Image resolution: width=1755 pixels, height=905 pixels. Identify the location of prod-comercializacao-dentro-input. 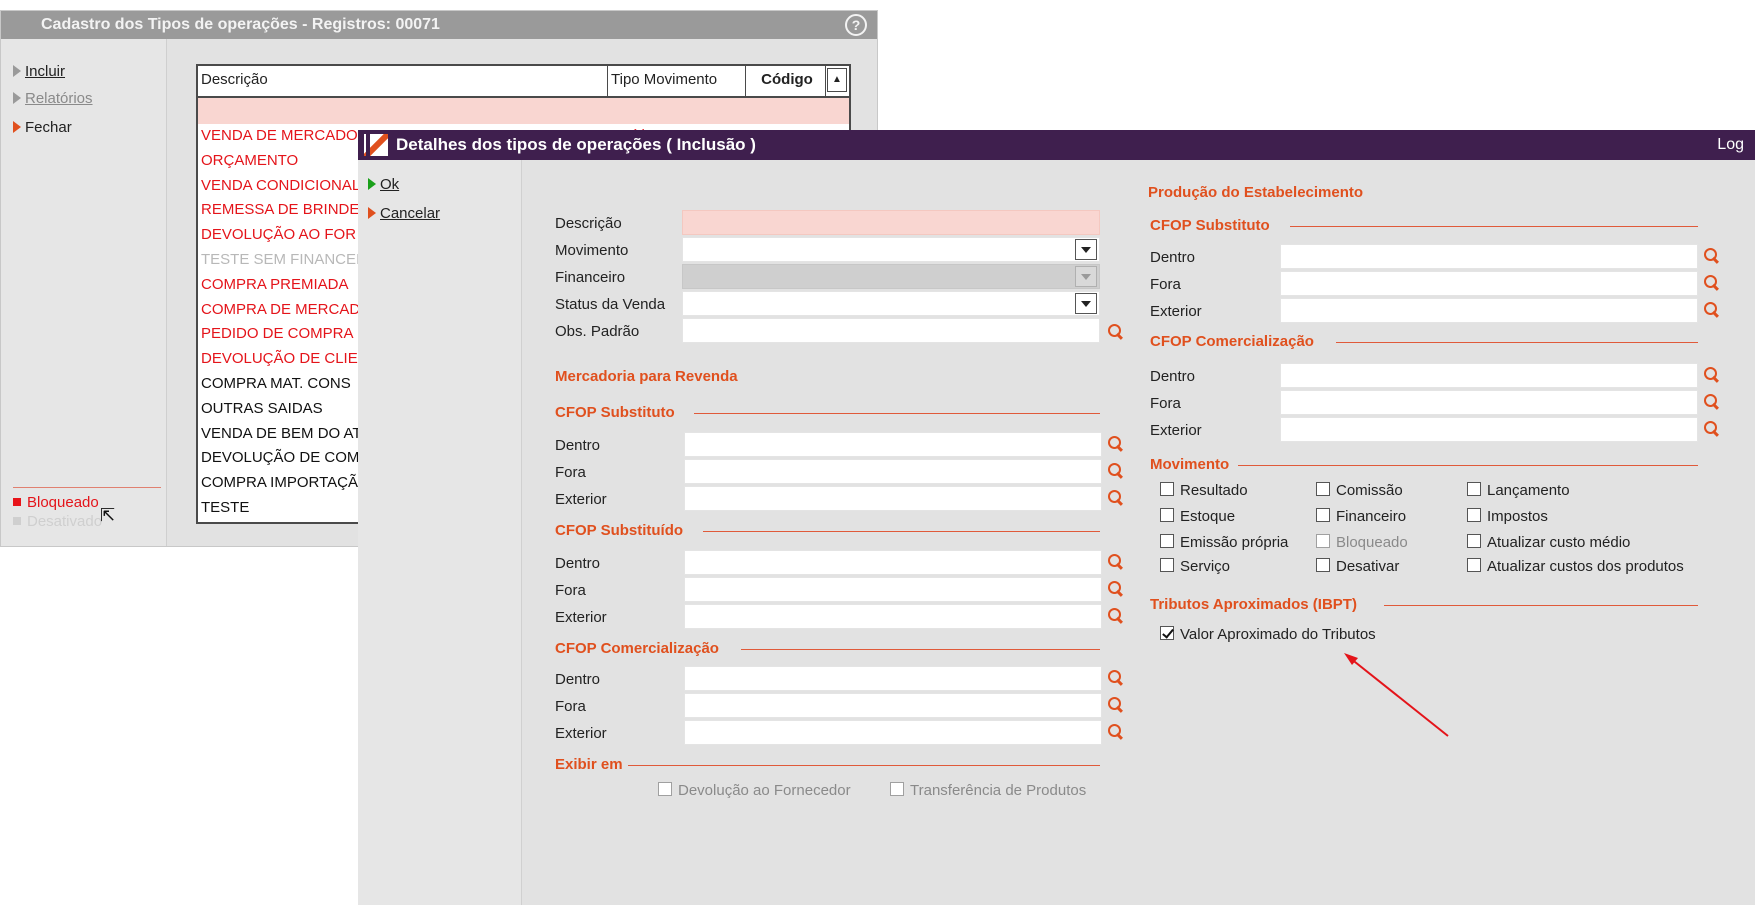
(1489, 375).